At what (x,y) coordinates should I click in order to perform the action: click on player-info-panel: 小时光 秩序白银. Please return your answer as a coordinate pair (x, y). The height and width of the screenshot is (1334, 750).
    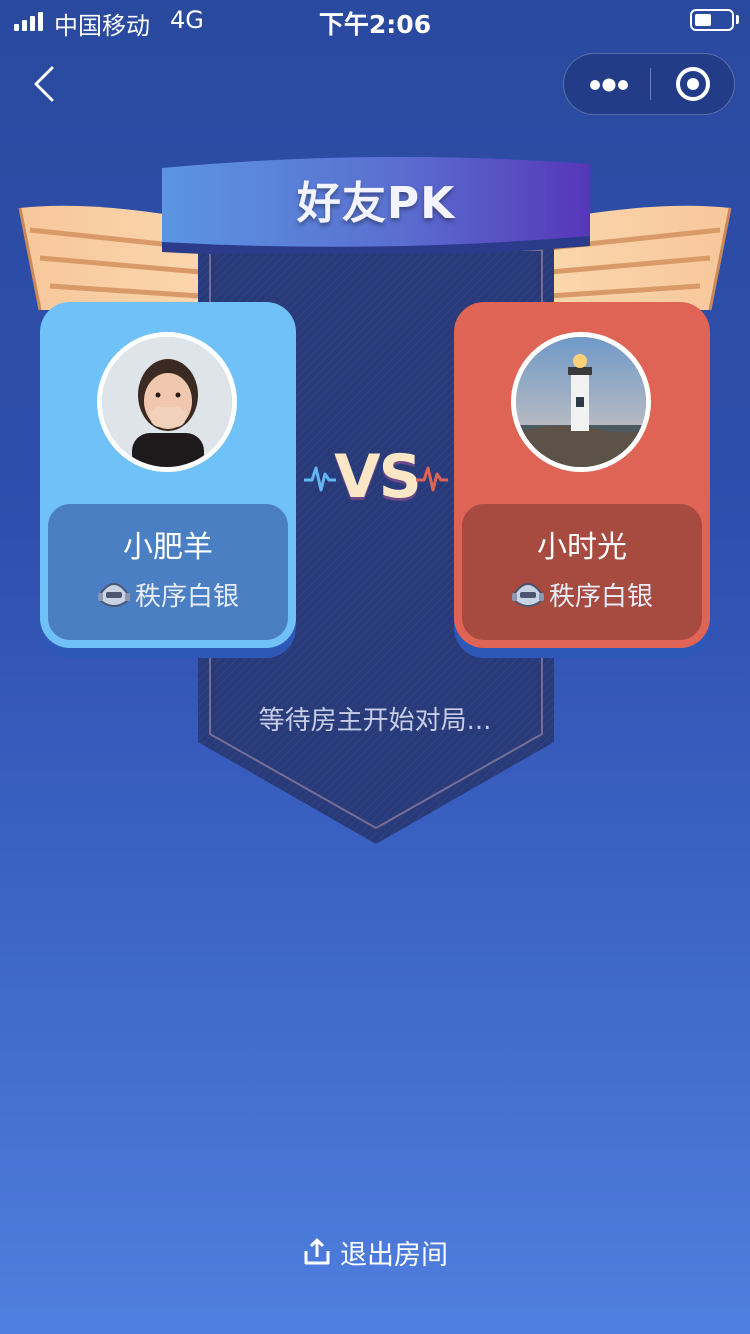
    Looking at the image, I should click on (582, 572).